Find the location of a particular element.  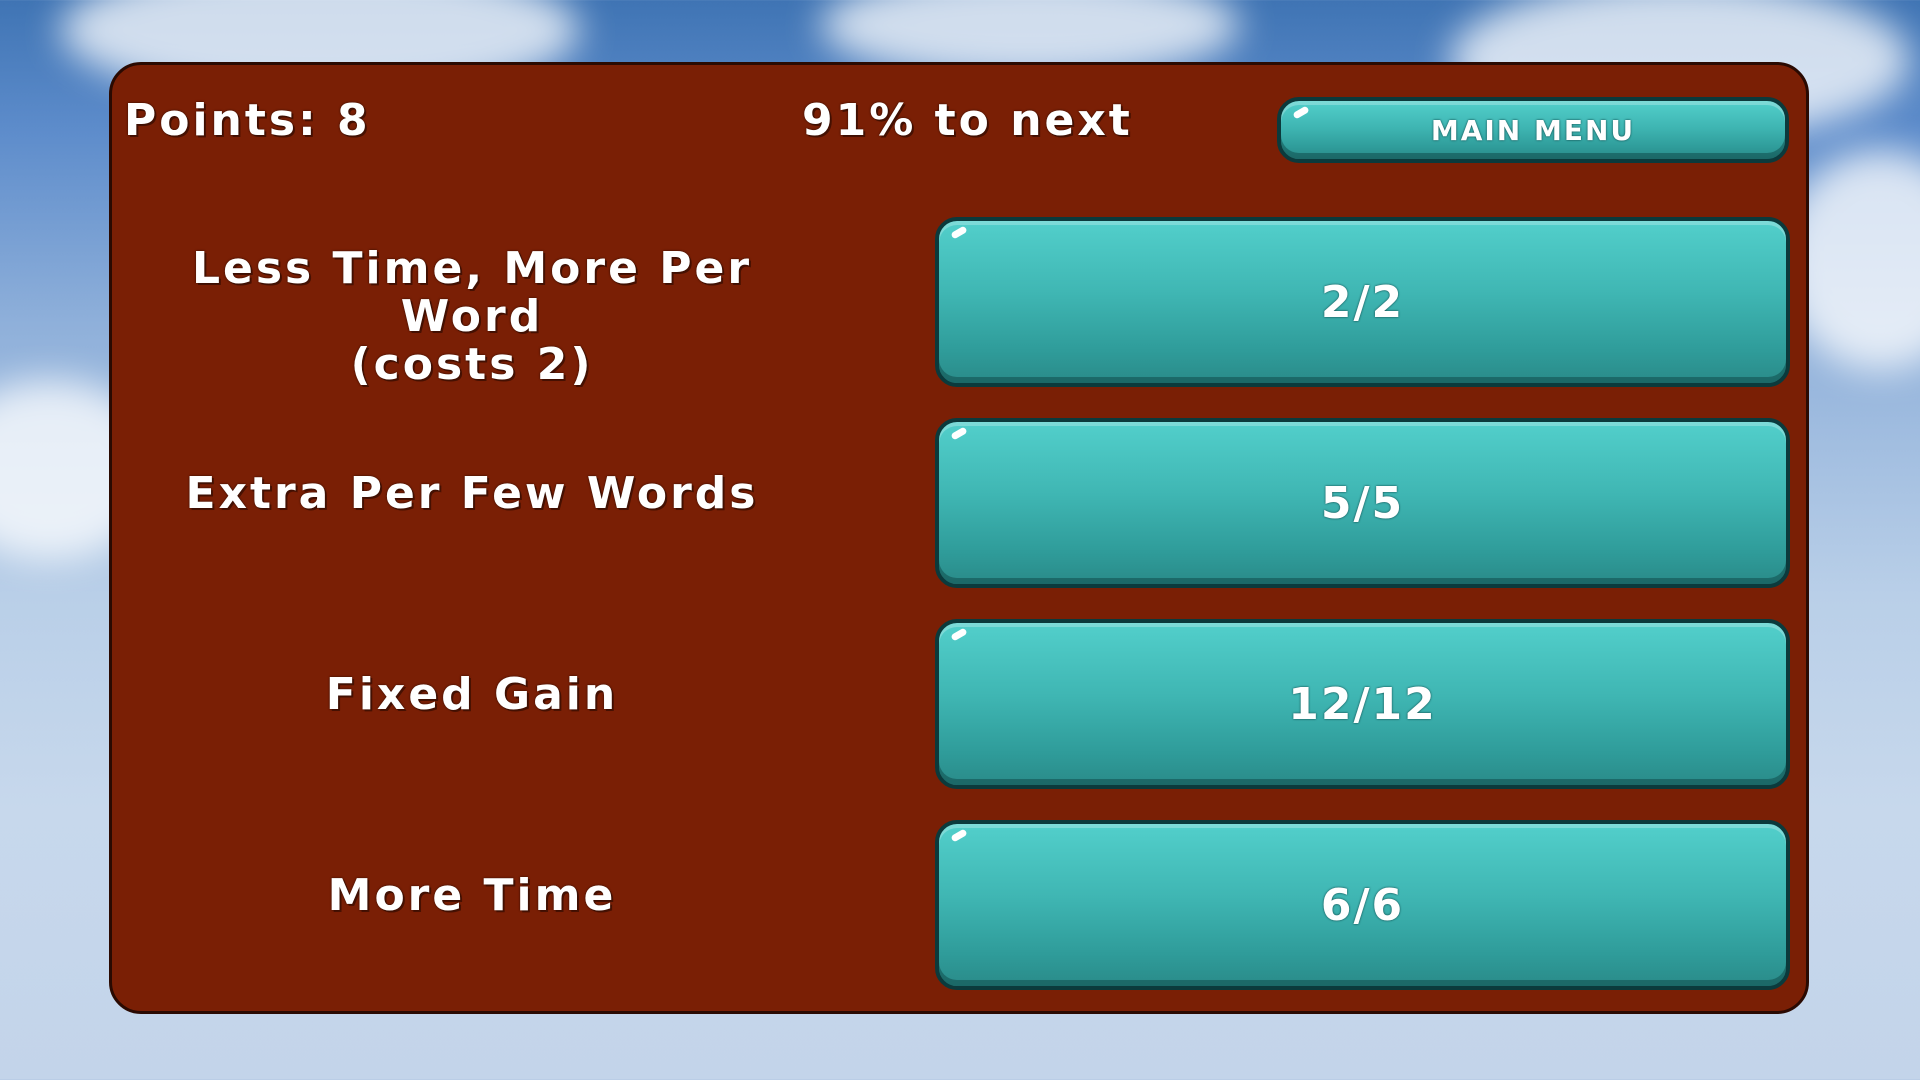

upgrade-level: 5/5 is located at coordinates (1362, 503).